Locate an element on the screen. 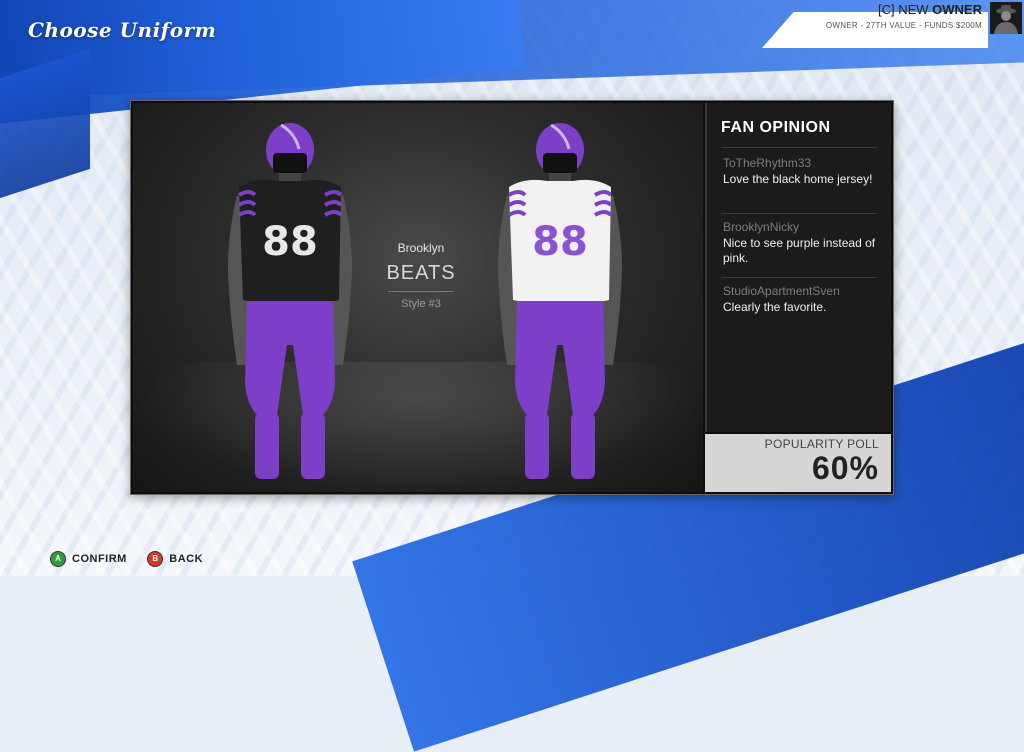 The height and width of the screenshot is (752, 1024). owner-subtitle: OWNER - 27TH VALUE - FUNDS $200M is located at coordinates (903, 25).